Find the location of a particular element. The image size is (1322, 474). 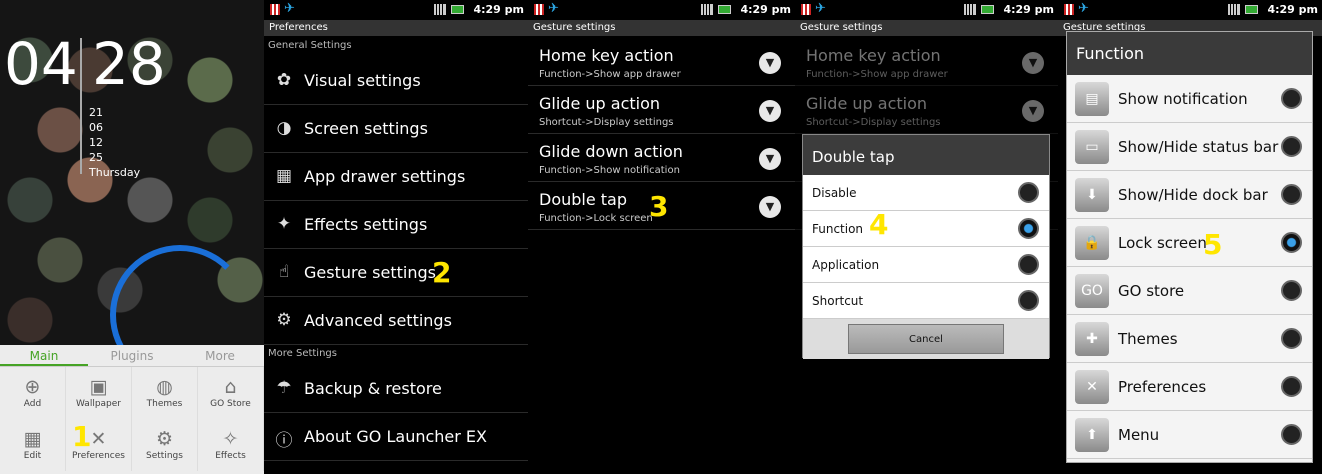

function-option-go-store: GO GO store is located at coordinates (1189, 291).